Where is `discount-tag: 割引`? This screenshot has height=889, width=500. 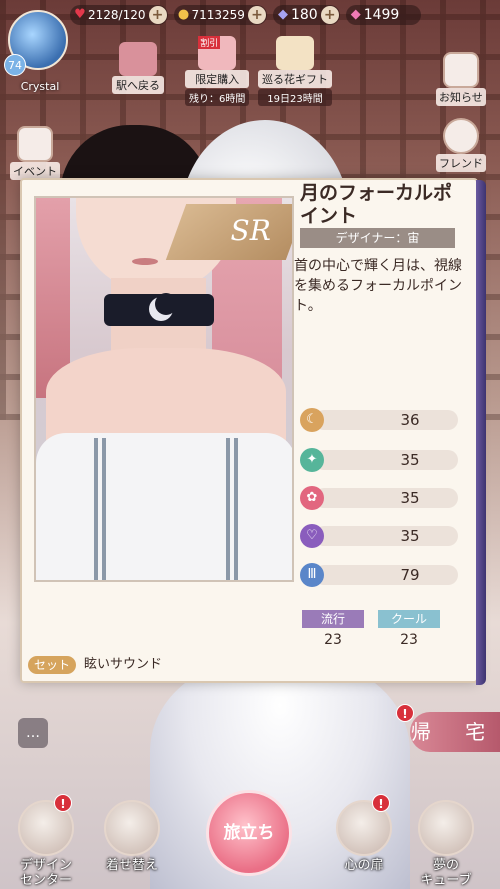
discount-tag: 割引 is located at coordinates (209, 42).